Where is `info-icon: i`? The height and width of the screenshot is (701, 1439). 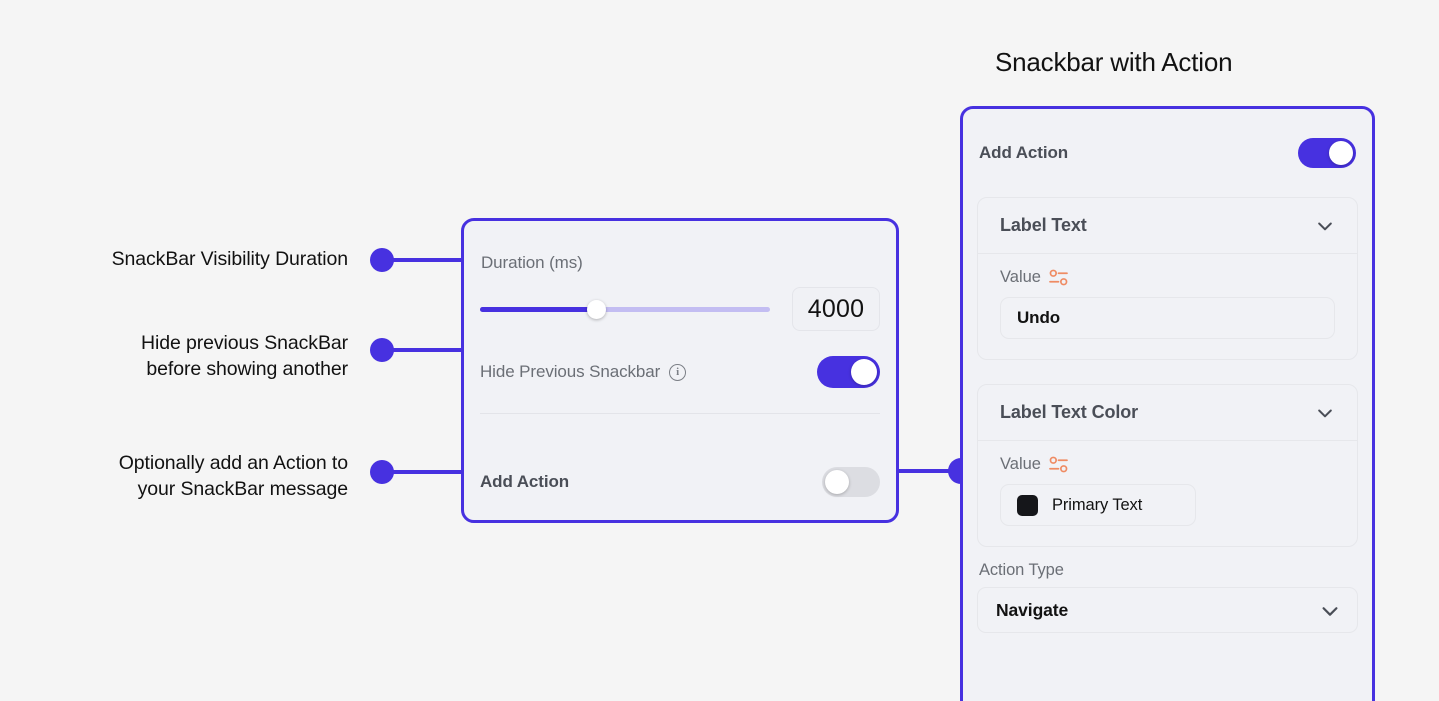 info-icon: i is located at coordinates (678, 372).